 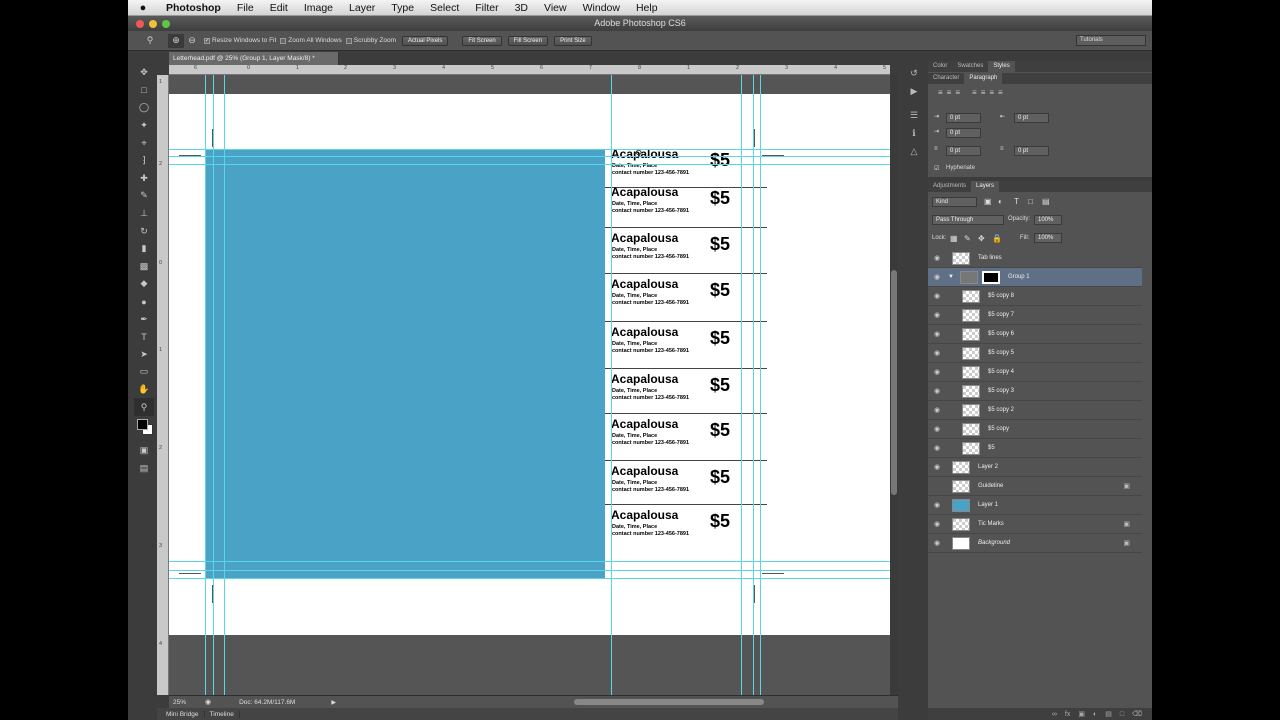 I want to click on zoom-level: 25%, so click(x=186, y=702).